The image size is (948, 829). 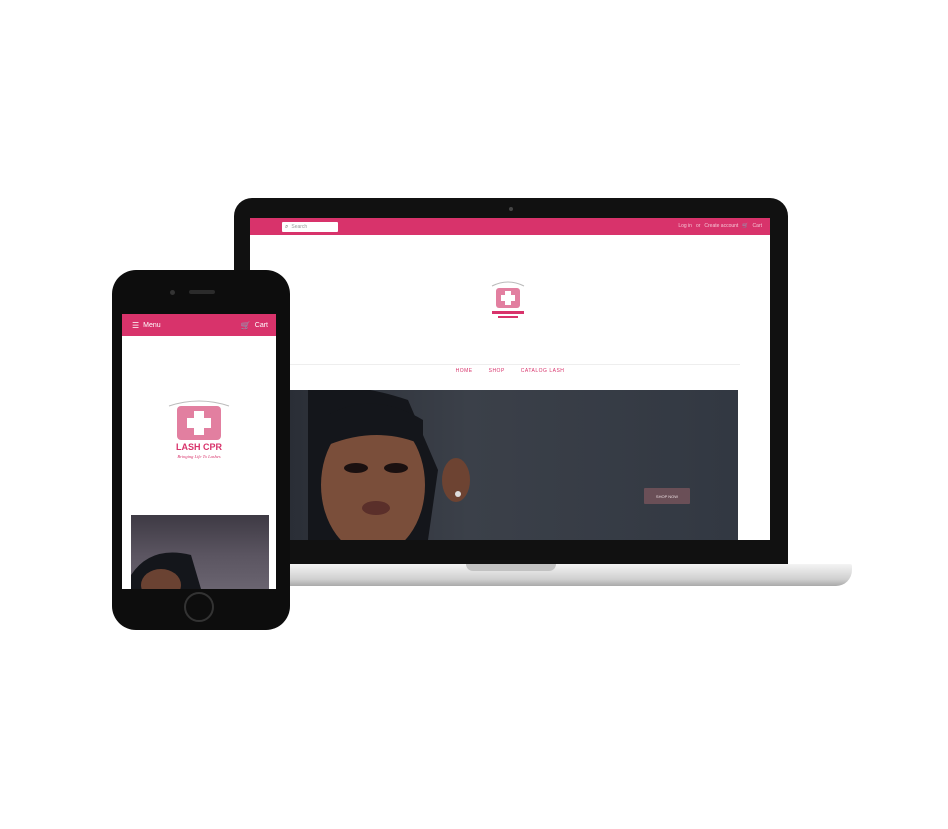 What do you see at coordinates (172, 292) in the screenshot?
I see `phone-camera` at bounding box center [172, 292].